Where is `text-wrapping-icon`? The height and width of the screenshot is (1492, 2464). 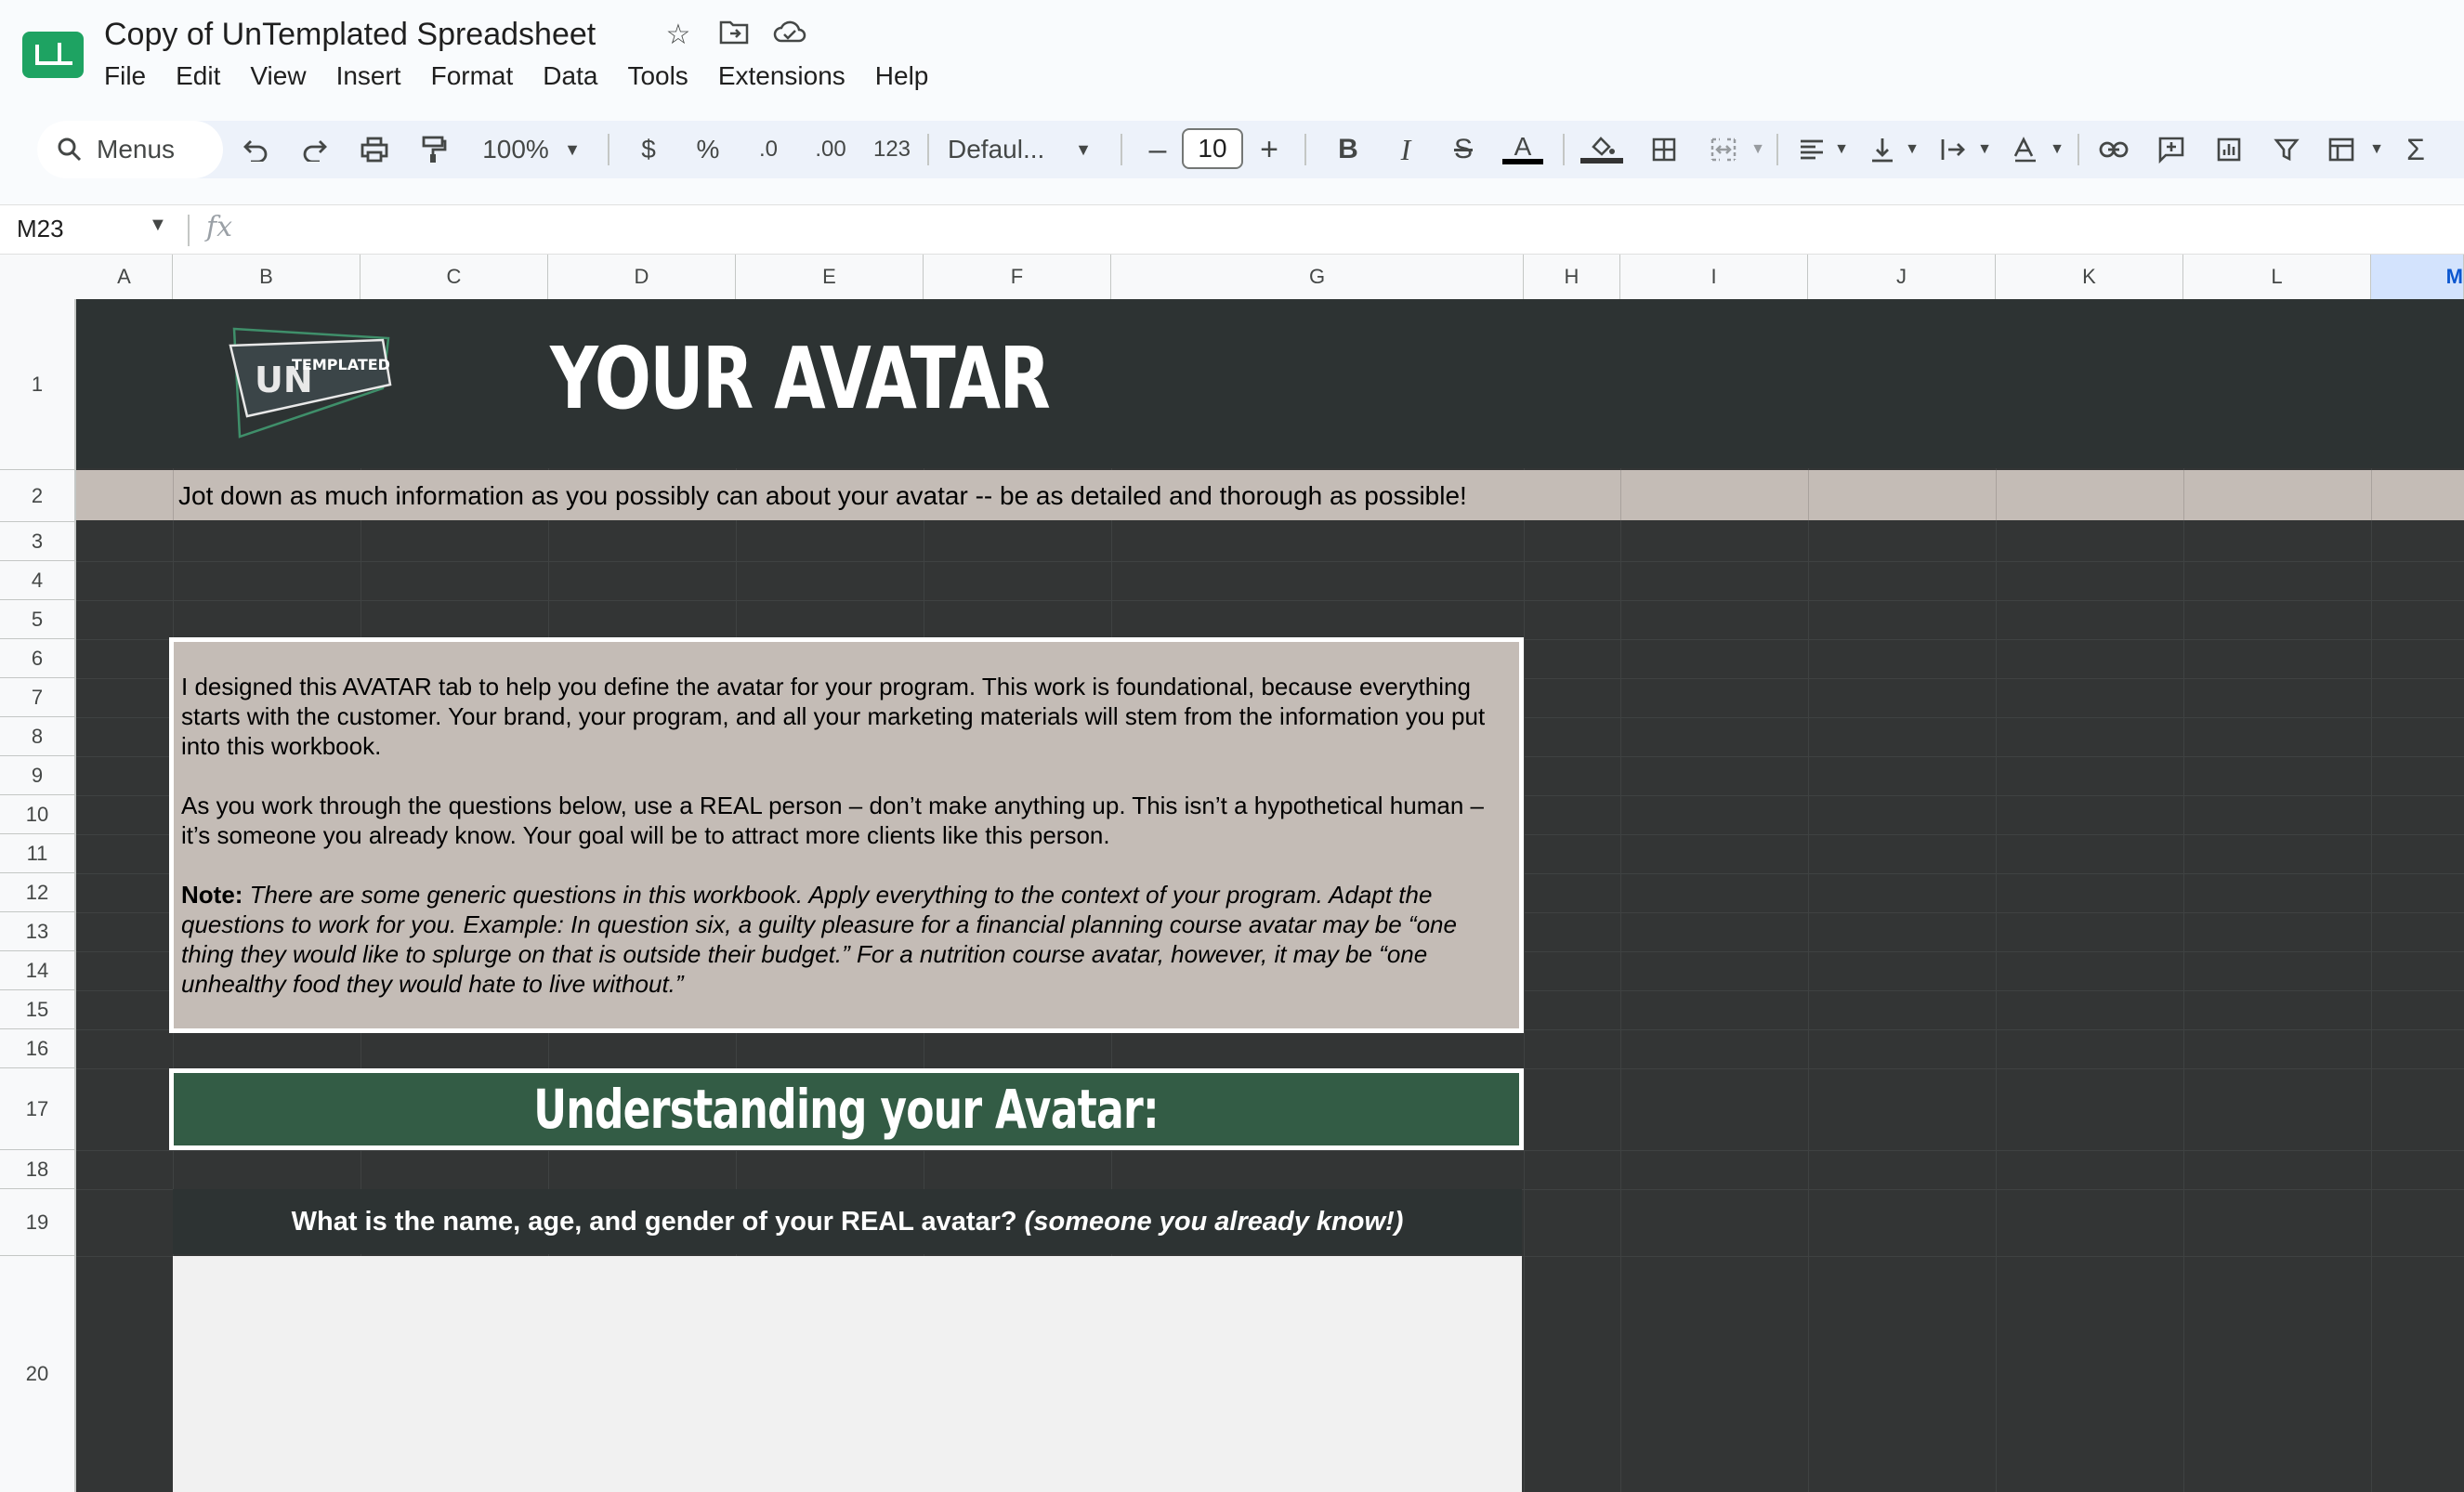
text-wrapping-icon is located at coordinates (1953, 149).